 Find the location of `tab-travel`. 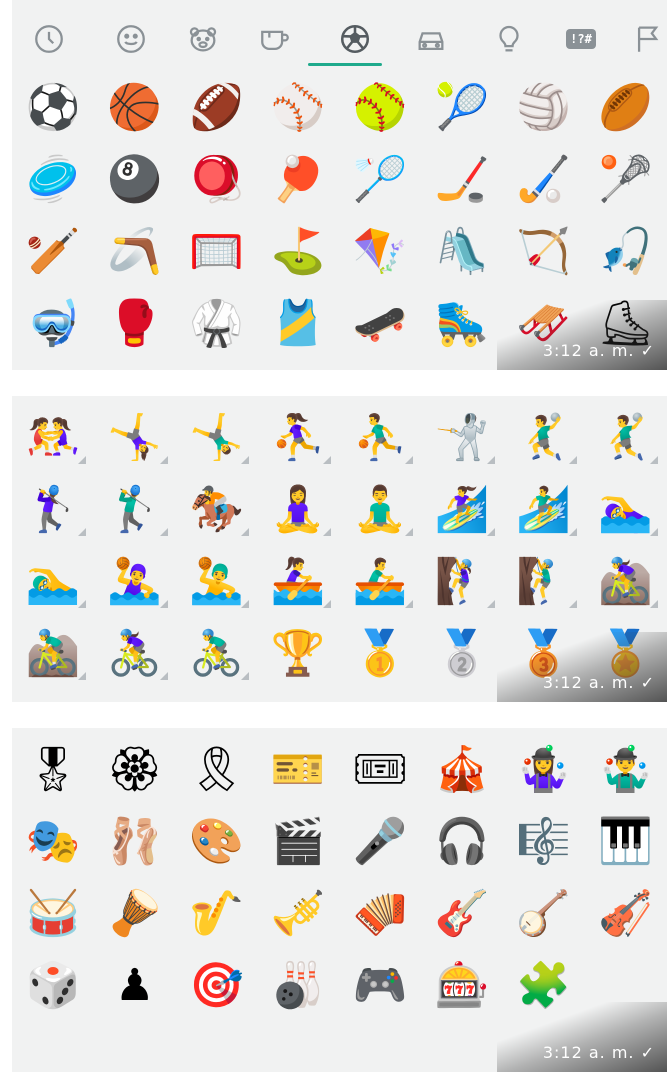

tab-travel is located at coordinates (431, 39).